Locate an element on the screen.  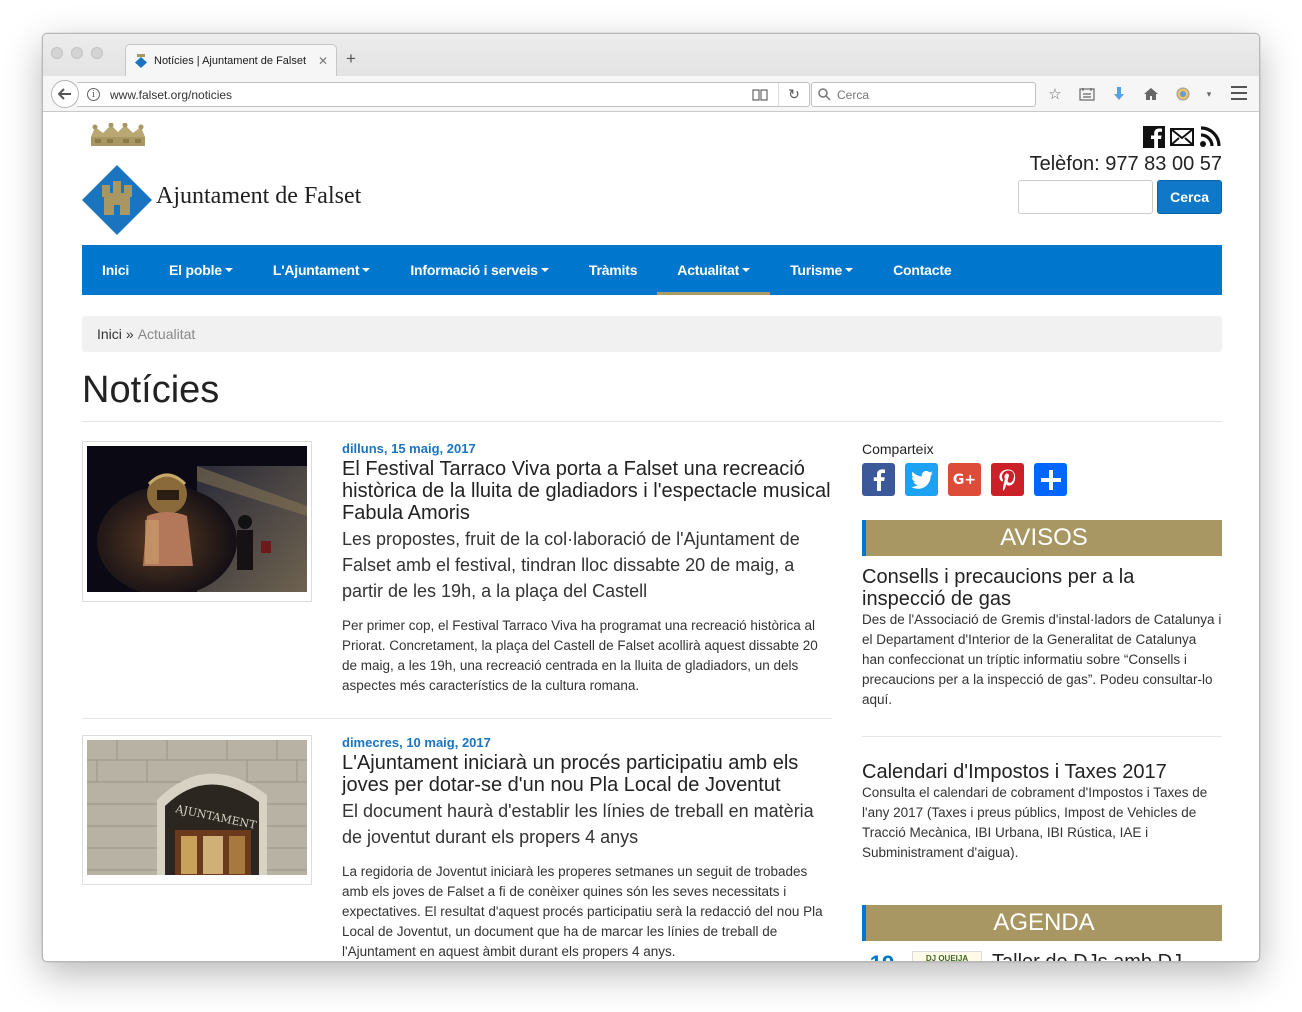
reading-list-icon is located at coordinates (1087, 94).